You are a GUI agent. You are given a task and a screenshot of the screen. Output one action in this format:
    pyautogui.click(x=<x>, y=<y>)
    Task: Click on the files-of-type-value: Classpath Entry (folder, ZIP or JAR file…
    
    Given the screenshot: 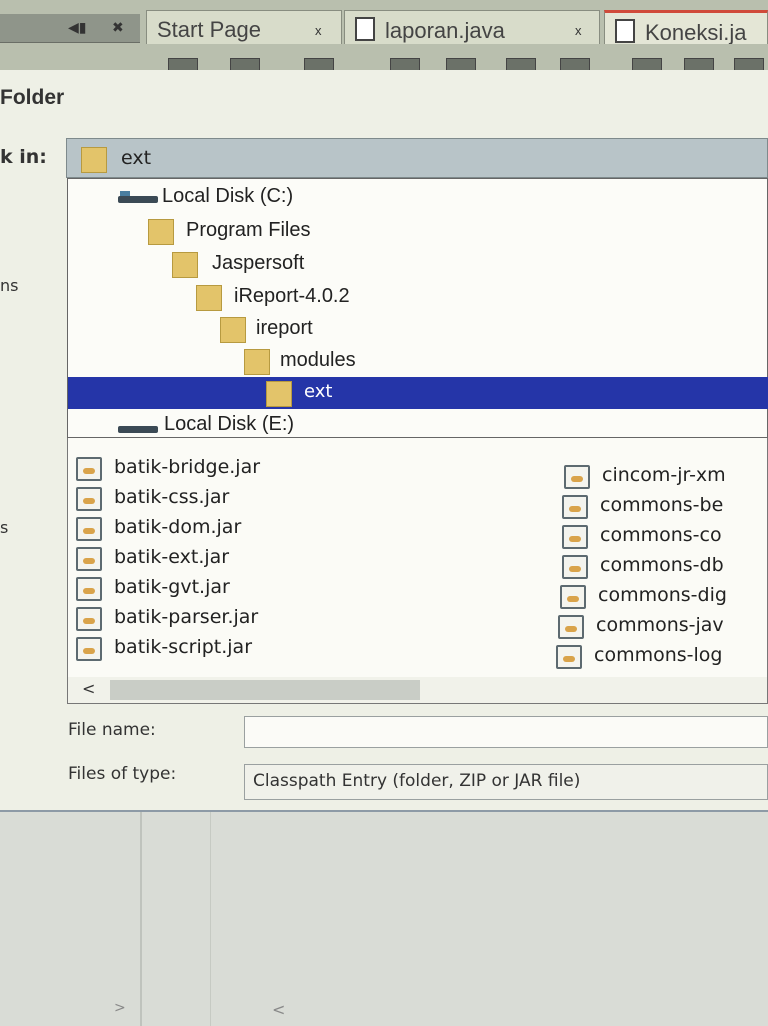 What is the action you would take?
    pyautogui.click(x=417, y=781)
    